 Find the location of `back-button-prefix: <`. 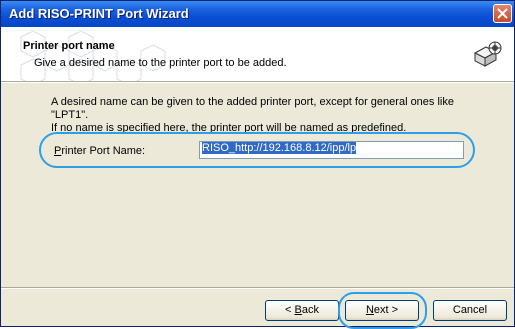

back-button-prefix: < is located at coordinates (290, 310).